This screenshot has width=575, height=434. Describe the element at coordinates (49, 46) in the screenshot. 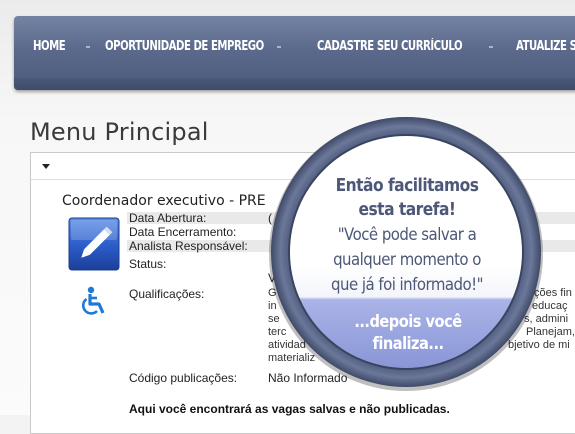

I see `nav-item-home: HOME` at that location.